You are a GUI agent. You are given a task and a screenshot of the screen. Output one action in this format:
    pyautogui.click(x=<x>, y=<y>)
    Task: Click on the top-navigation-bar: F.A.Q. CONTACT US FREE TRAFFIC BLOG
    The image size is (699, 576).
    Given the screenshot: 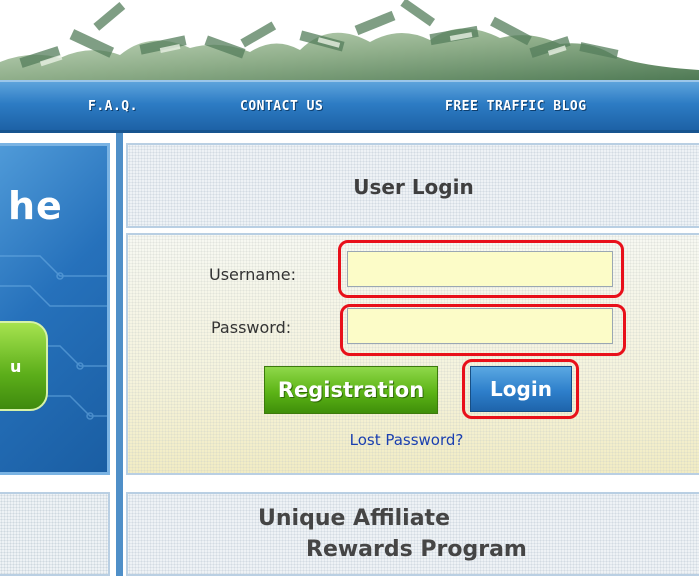 What is the action you would take?
    pyautogui.click(x=349, y=106)
    